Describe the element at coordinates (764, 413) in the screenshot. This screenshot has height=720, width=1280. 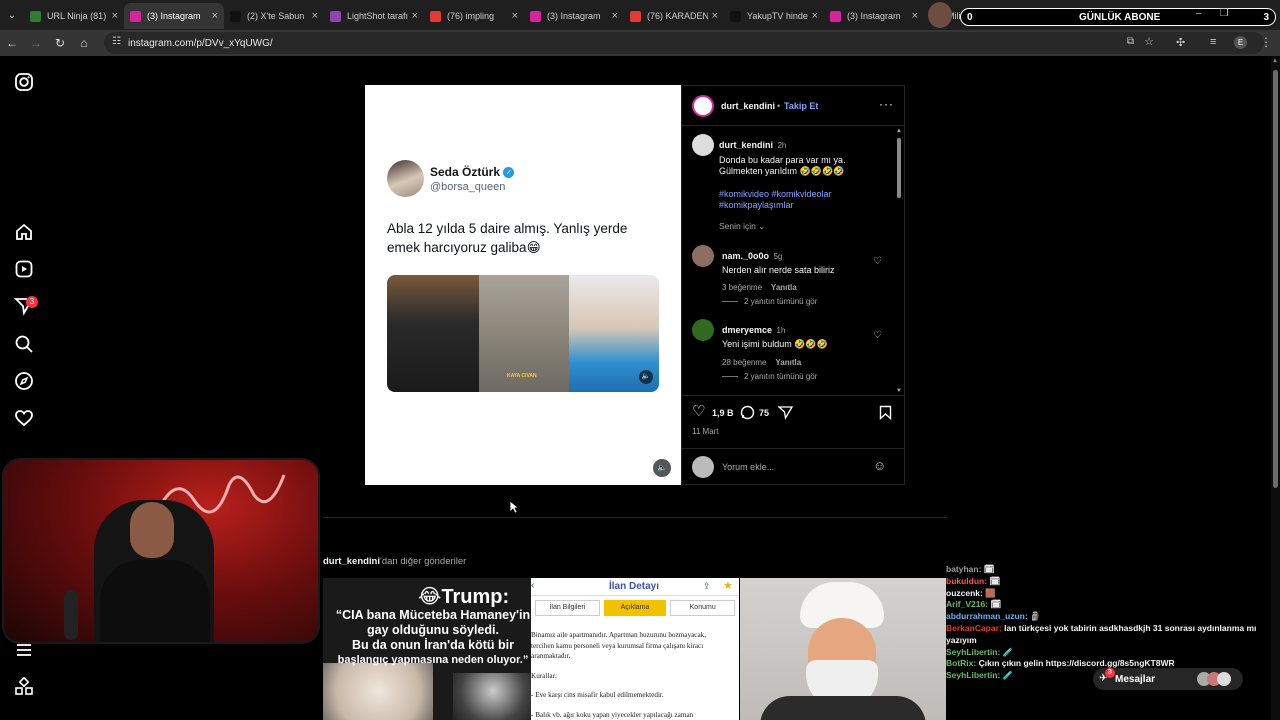
I see `comment-count: 75` at that location.